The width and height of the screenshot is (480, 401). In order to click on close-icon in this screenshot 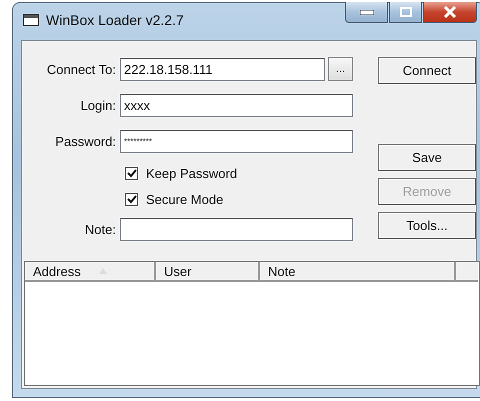, I will do `click(450, 12)`.